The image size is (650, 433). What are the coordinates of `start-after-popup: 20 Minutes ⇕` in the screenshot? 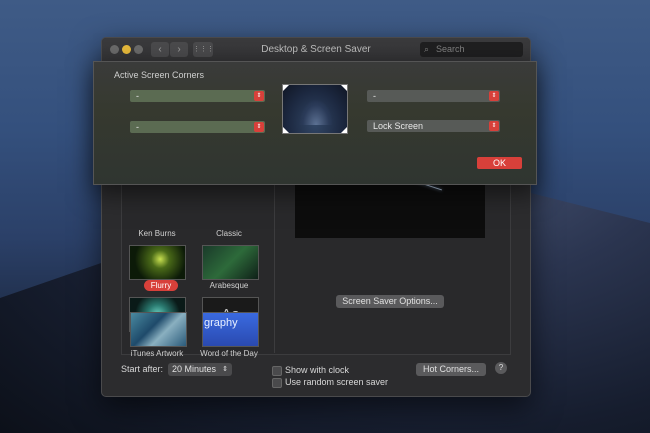 It's located at (200, 369).